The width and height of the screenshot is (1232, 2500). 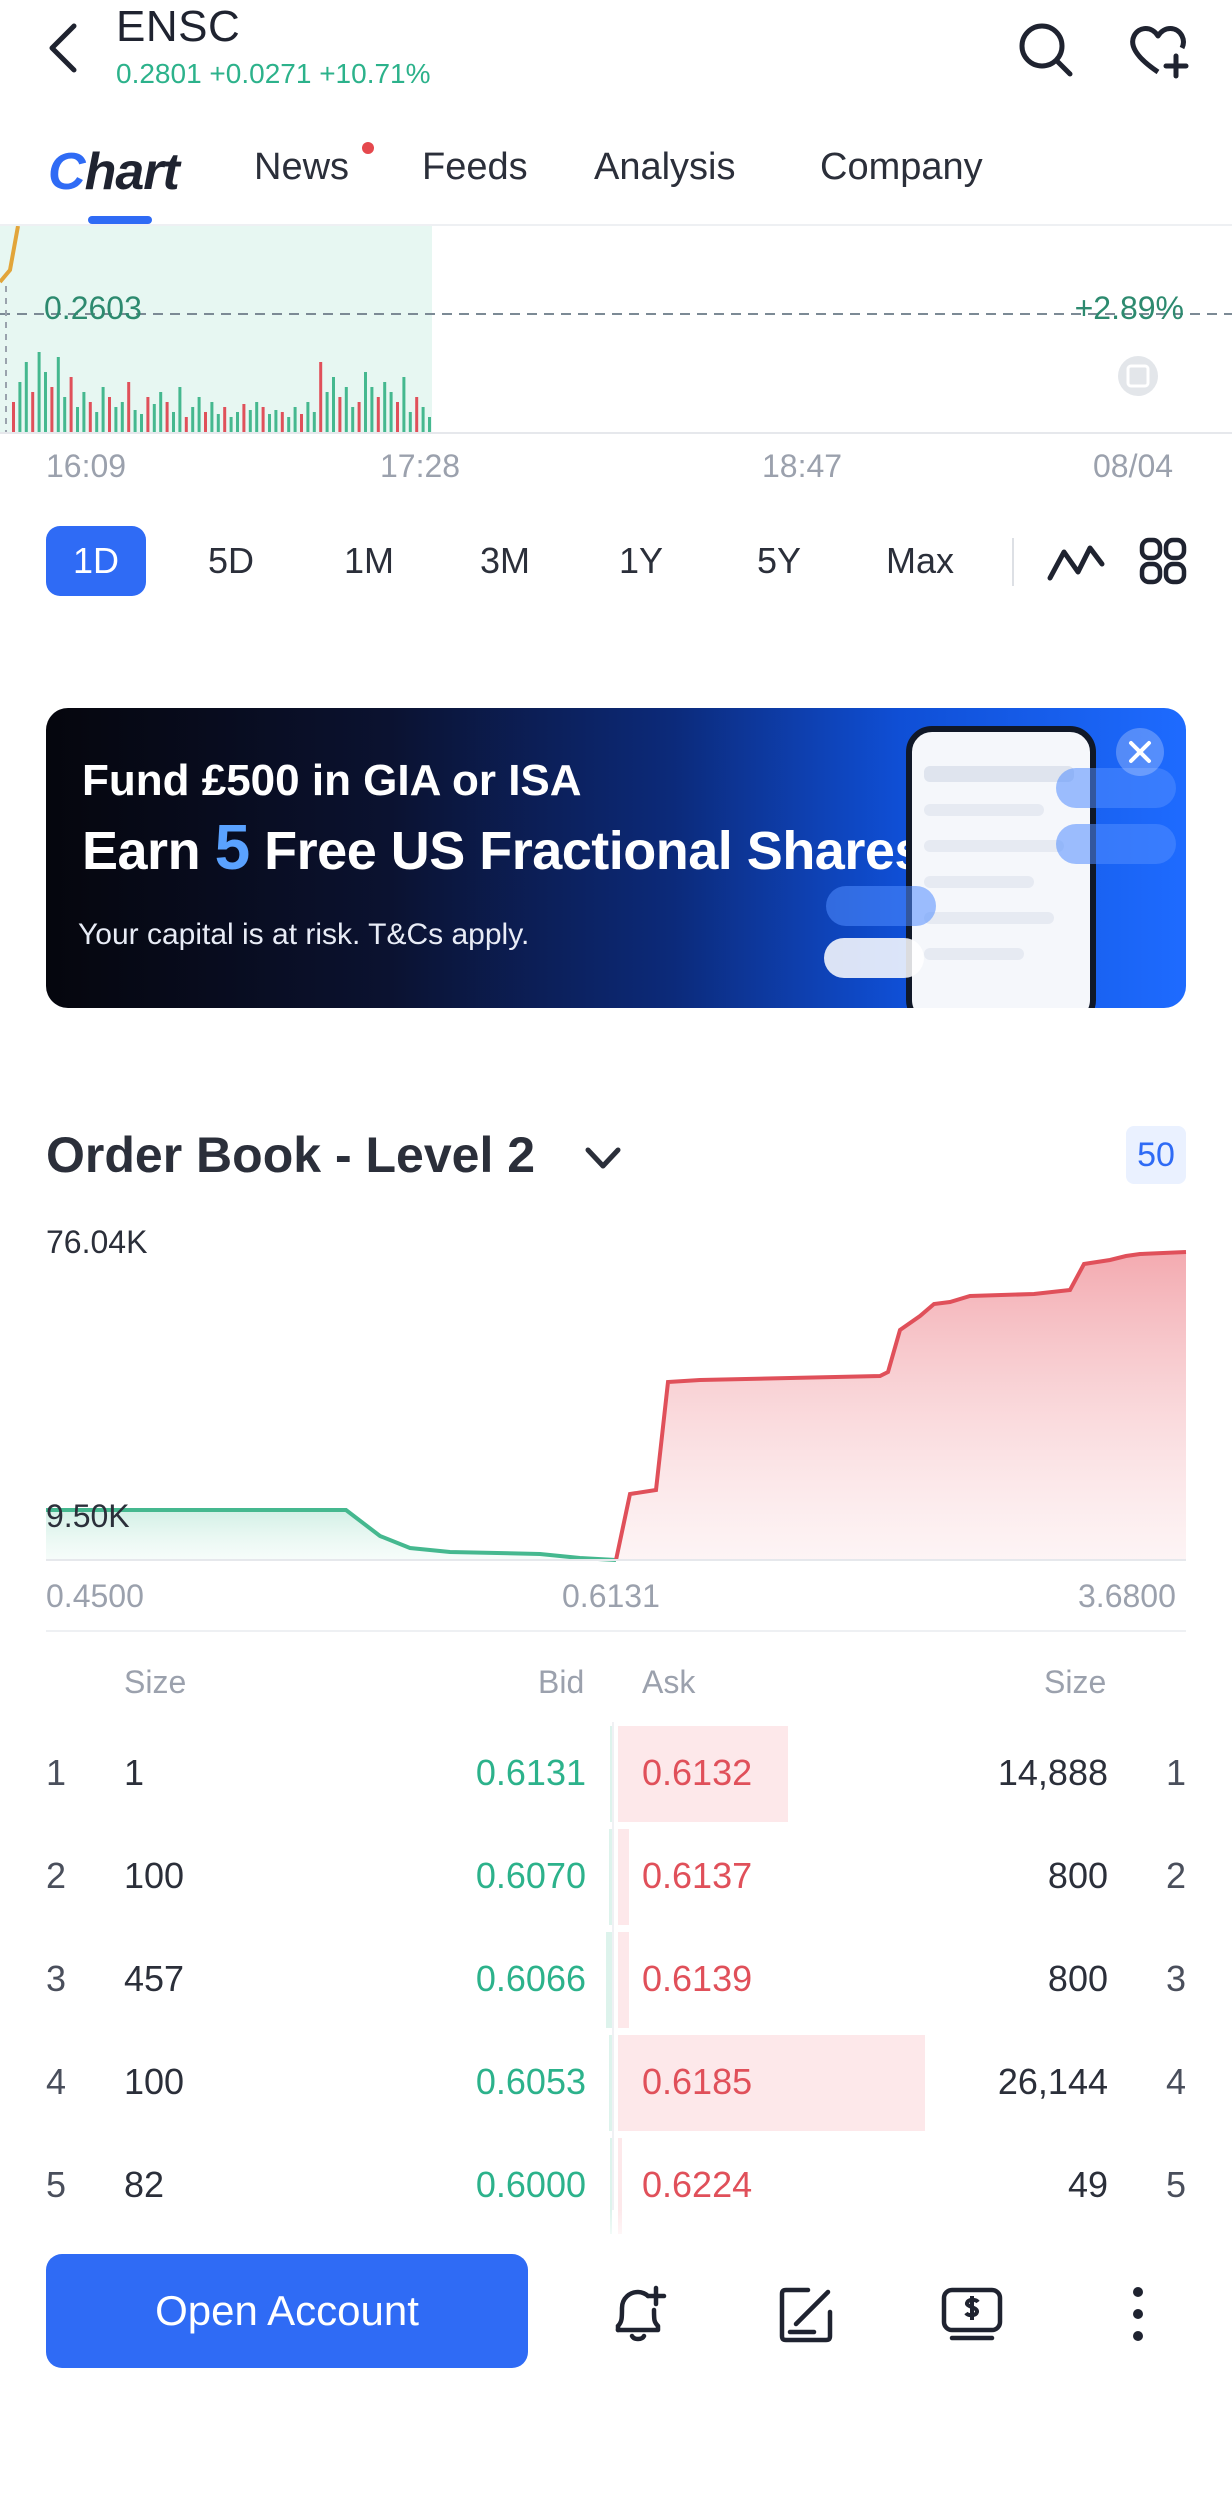 What do you see at coordinates (616, 355) in the screenshot?
I see `price-chart: 0.2603 +2.89% 16:09 17:28 18:47 08/04` at bounding box center [616, 355].